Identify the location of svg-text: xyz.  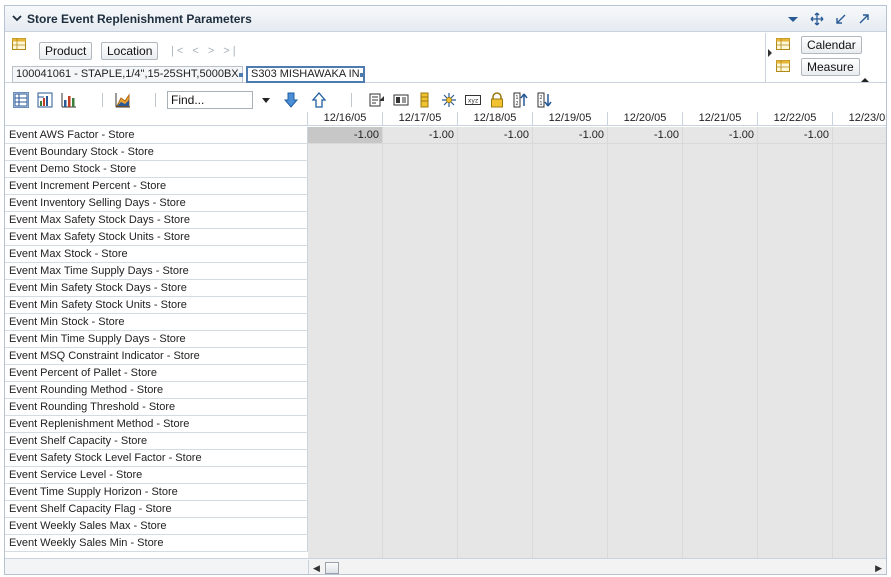
(473, 101).